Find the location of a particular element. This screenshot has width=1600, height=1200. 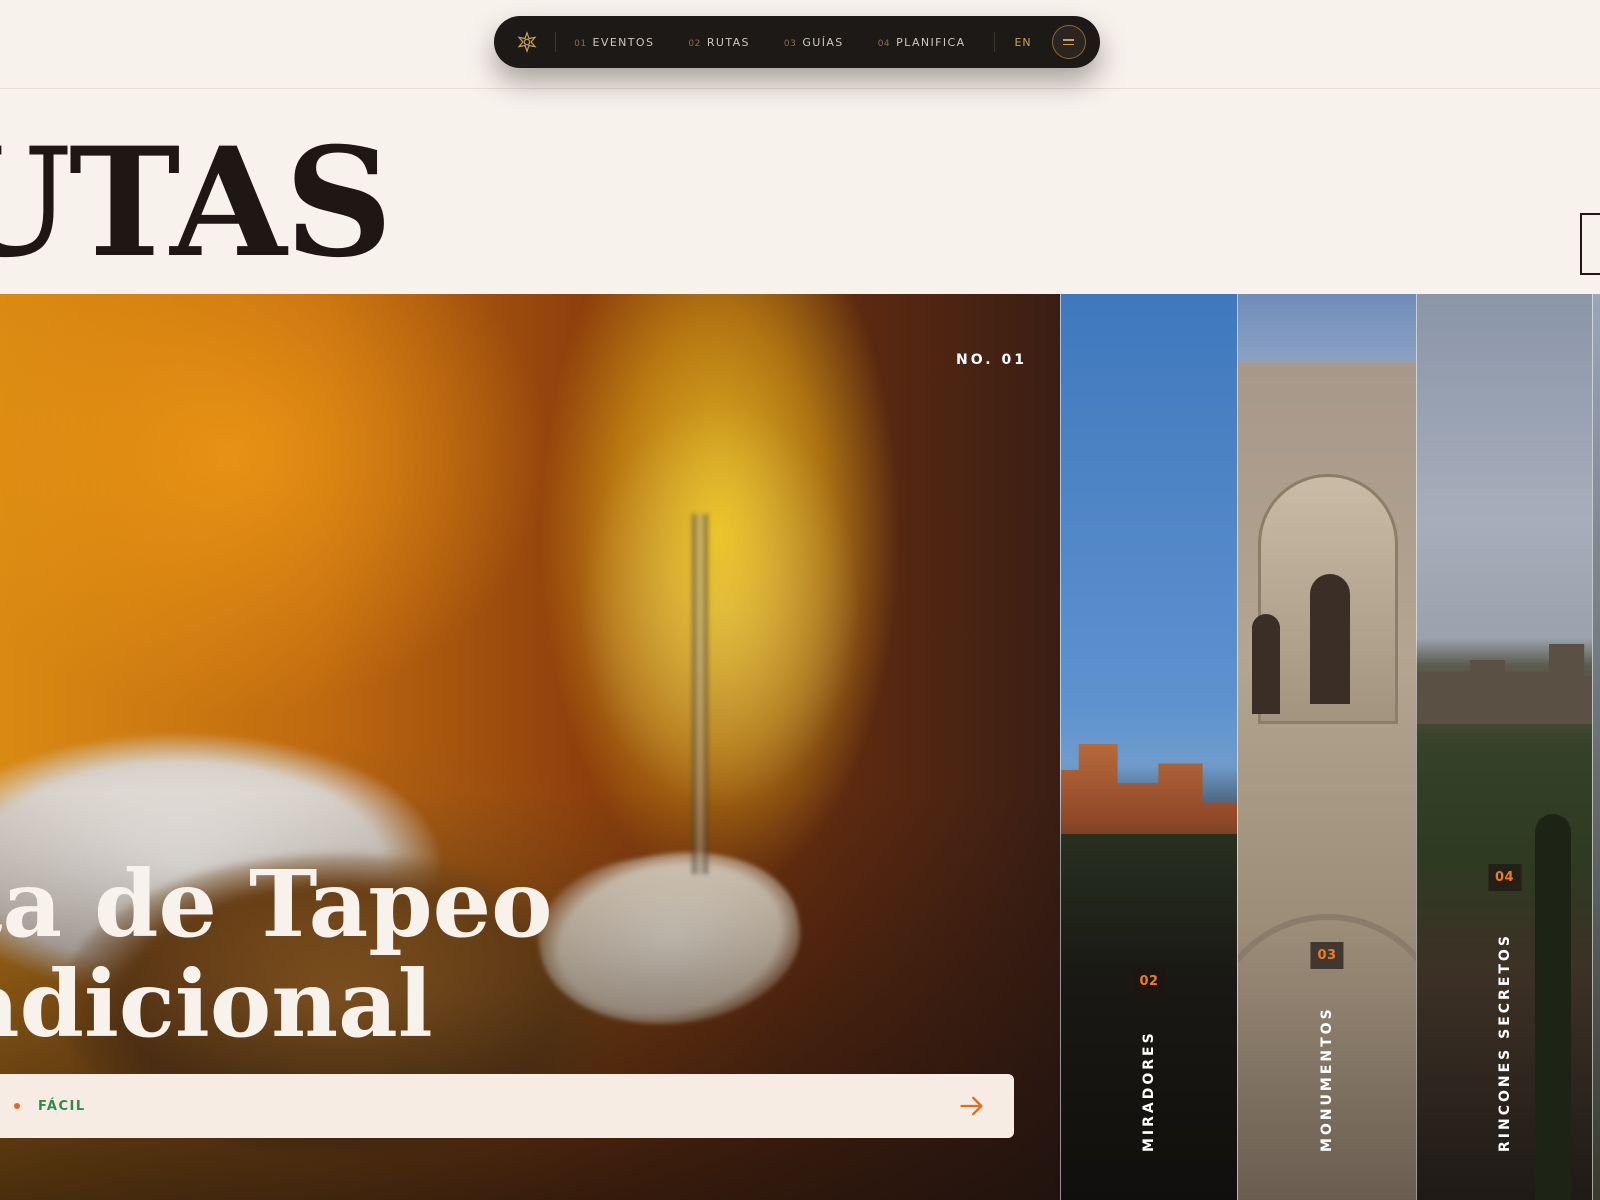

star-logo-icon is located at coordinates (526, 42).